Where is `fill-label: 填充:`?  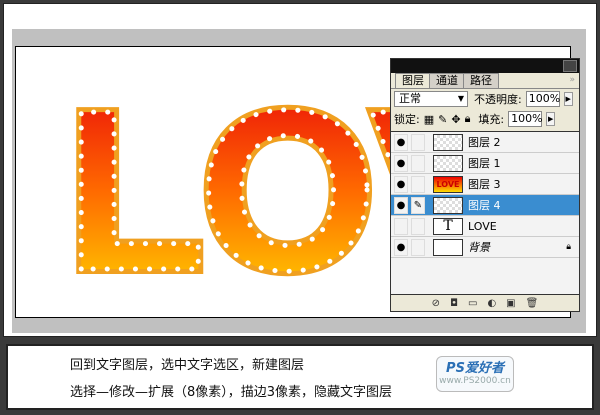 fill-label: 填充: is located at coordinates (491, 119).